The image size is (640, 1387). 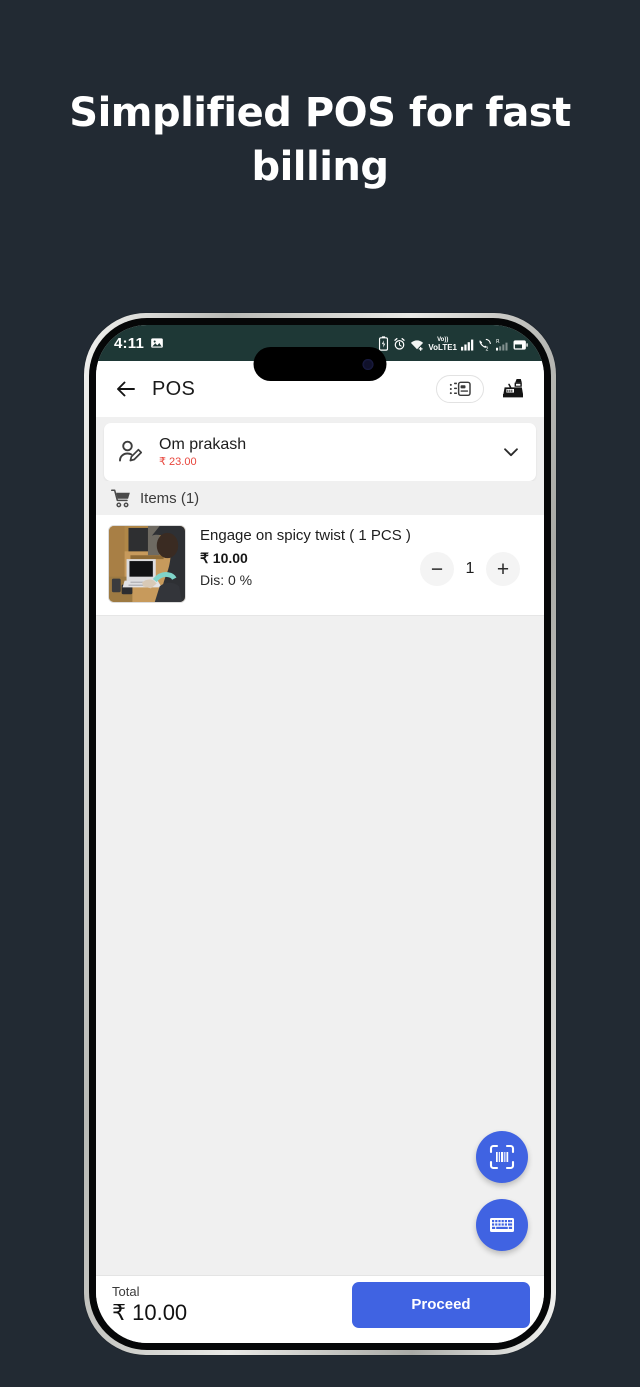 What do you see at coordinates (170, 498) in the screenshot?
I see `items-count-label: Items (1)` at bounding box center [170, 498].